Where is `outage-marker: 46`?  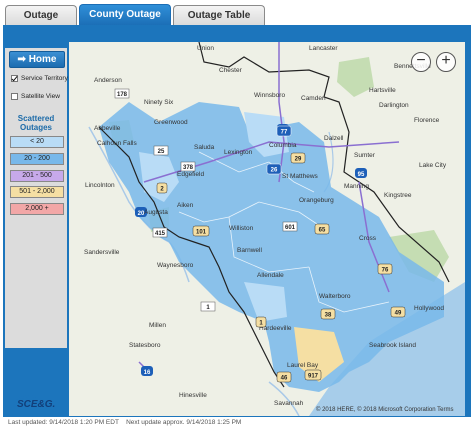 outage-marker: 46 is located at coordinates (284, 377).